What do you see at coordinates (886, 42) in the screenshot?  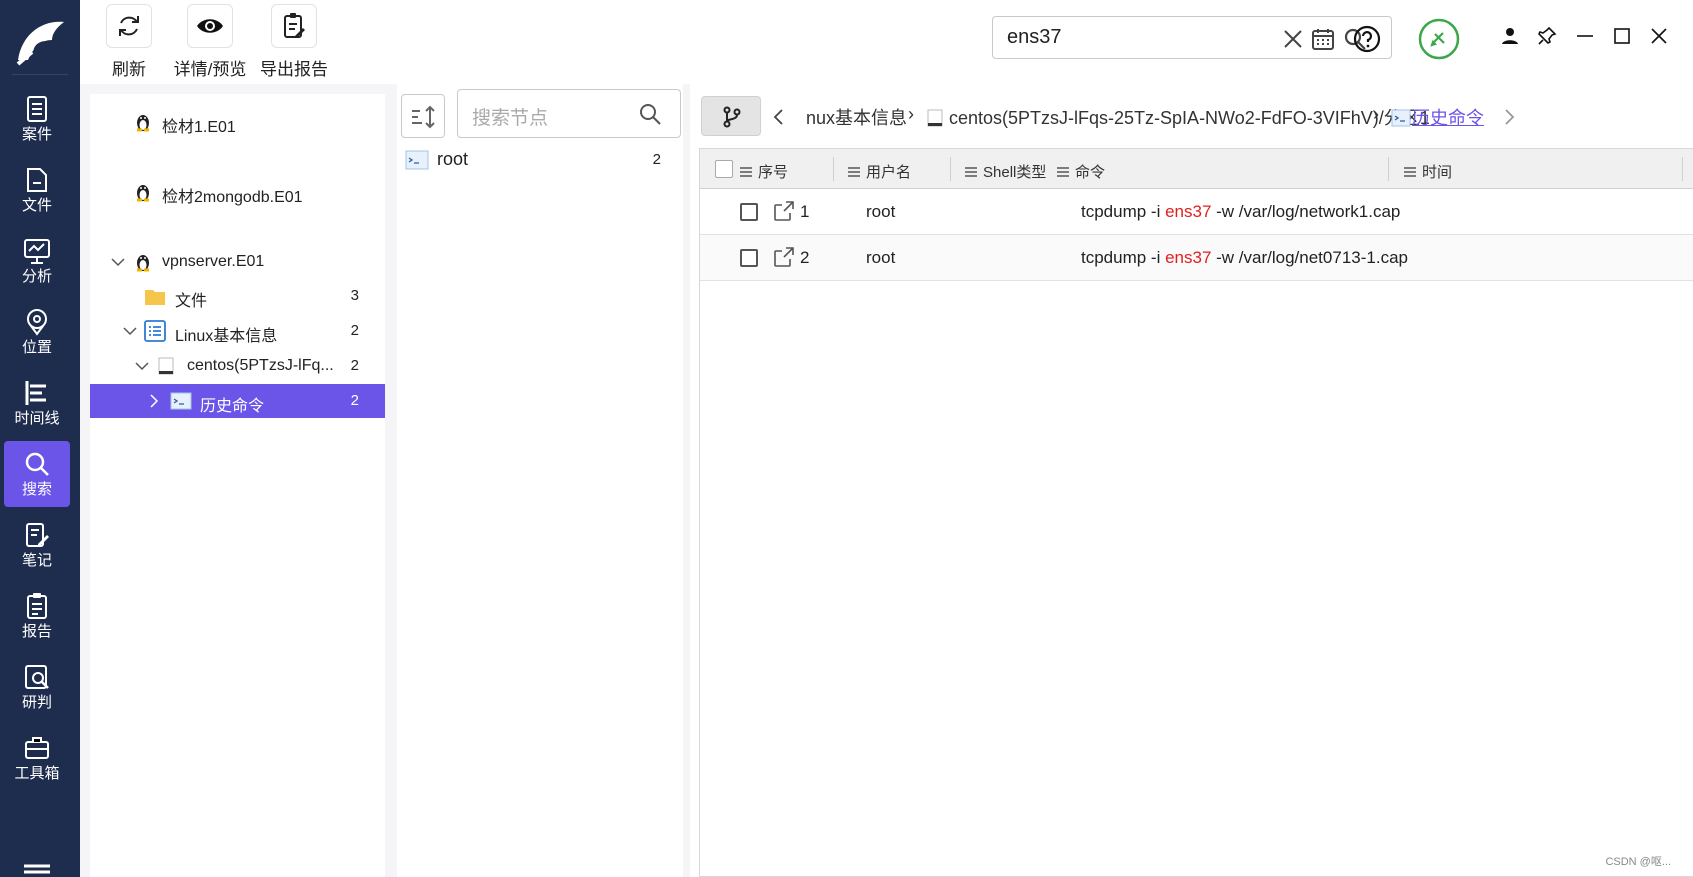 I see `toolbar: 刷新 详情/预览 导出报告 ens37` at bounding box center [886, 42].